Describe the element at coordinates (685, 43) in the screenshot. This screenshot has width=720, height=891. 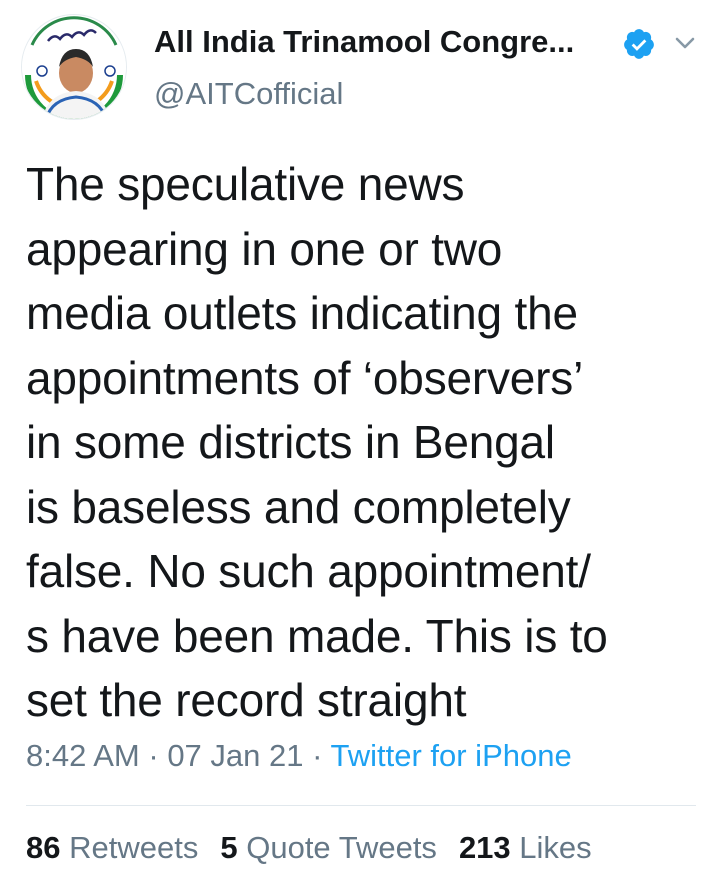
I see `chevron-down-icon` at that location.